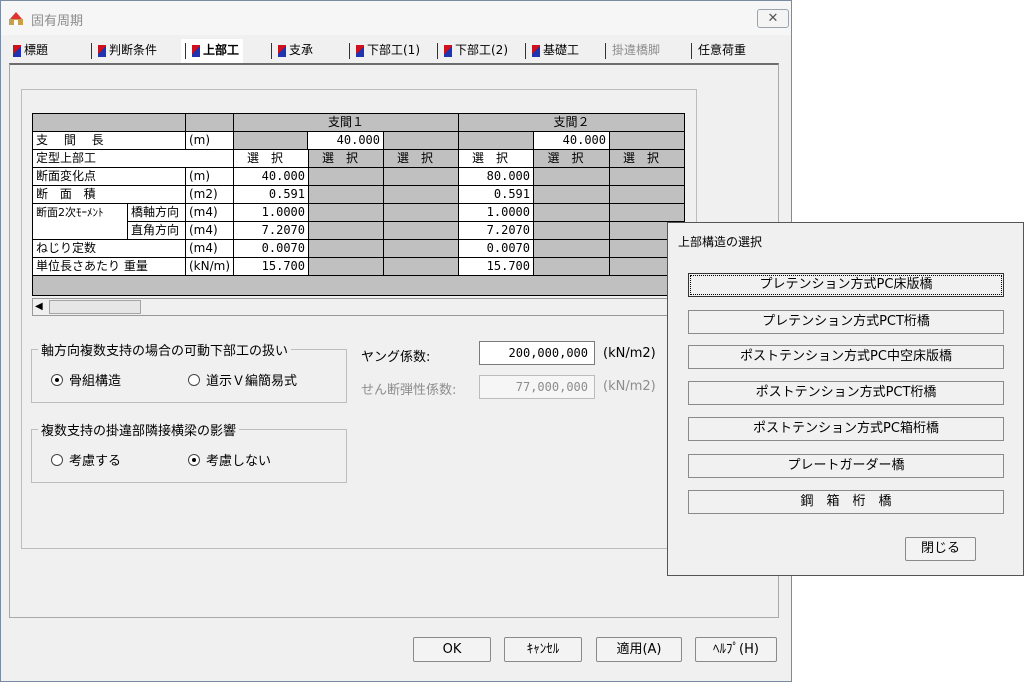 Image resolution: width=1024 pixels, height=682 pixels. What do you see at coordinates (496, 249) in the screenshot?
I see `span2-torsion-cell: 0.0070` at bounding box center [496, 249].